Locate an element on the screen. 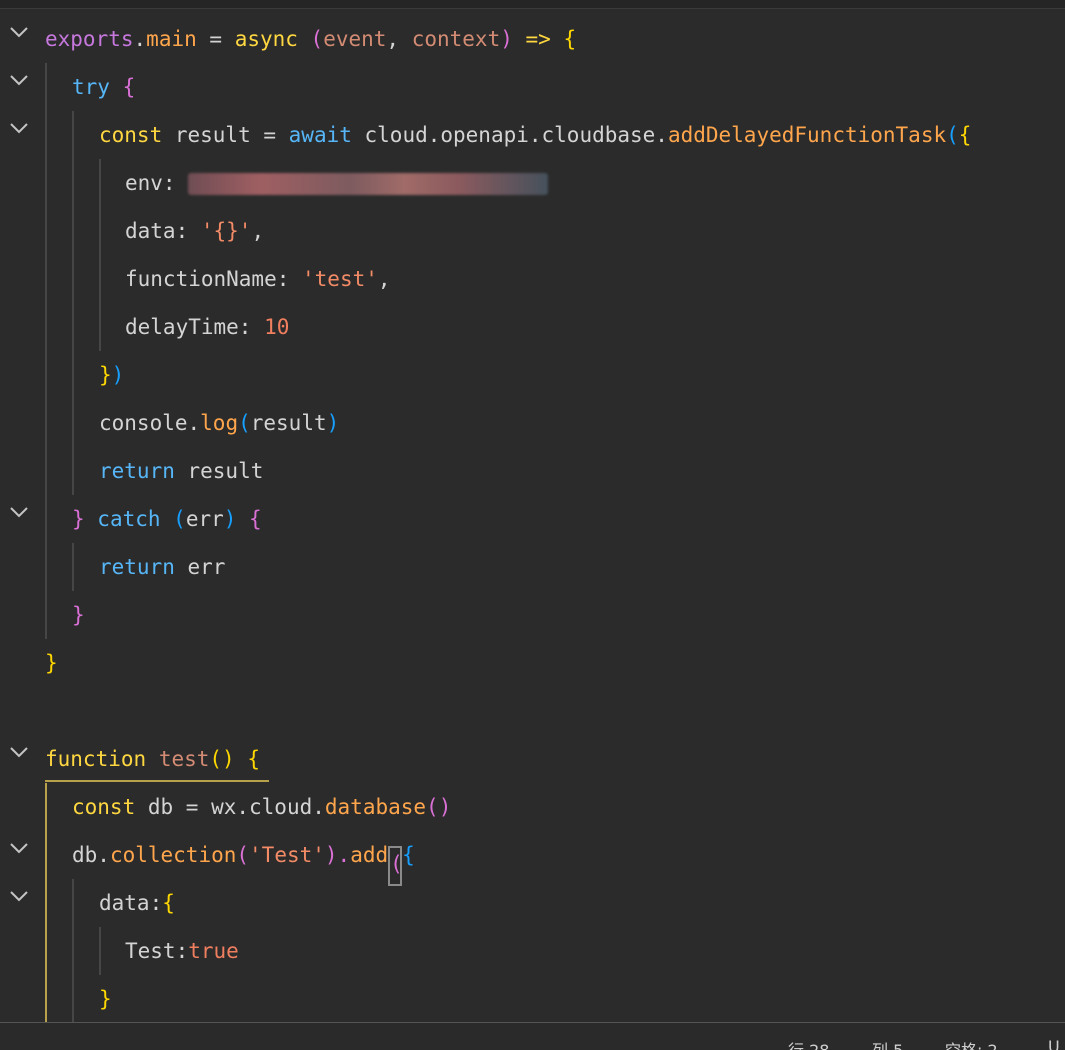 This screenshot has width=1065, height=1050. code-line: const db = wx.cloud.database() is located at coordinates (532, 807).